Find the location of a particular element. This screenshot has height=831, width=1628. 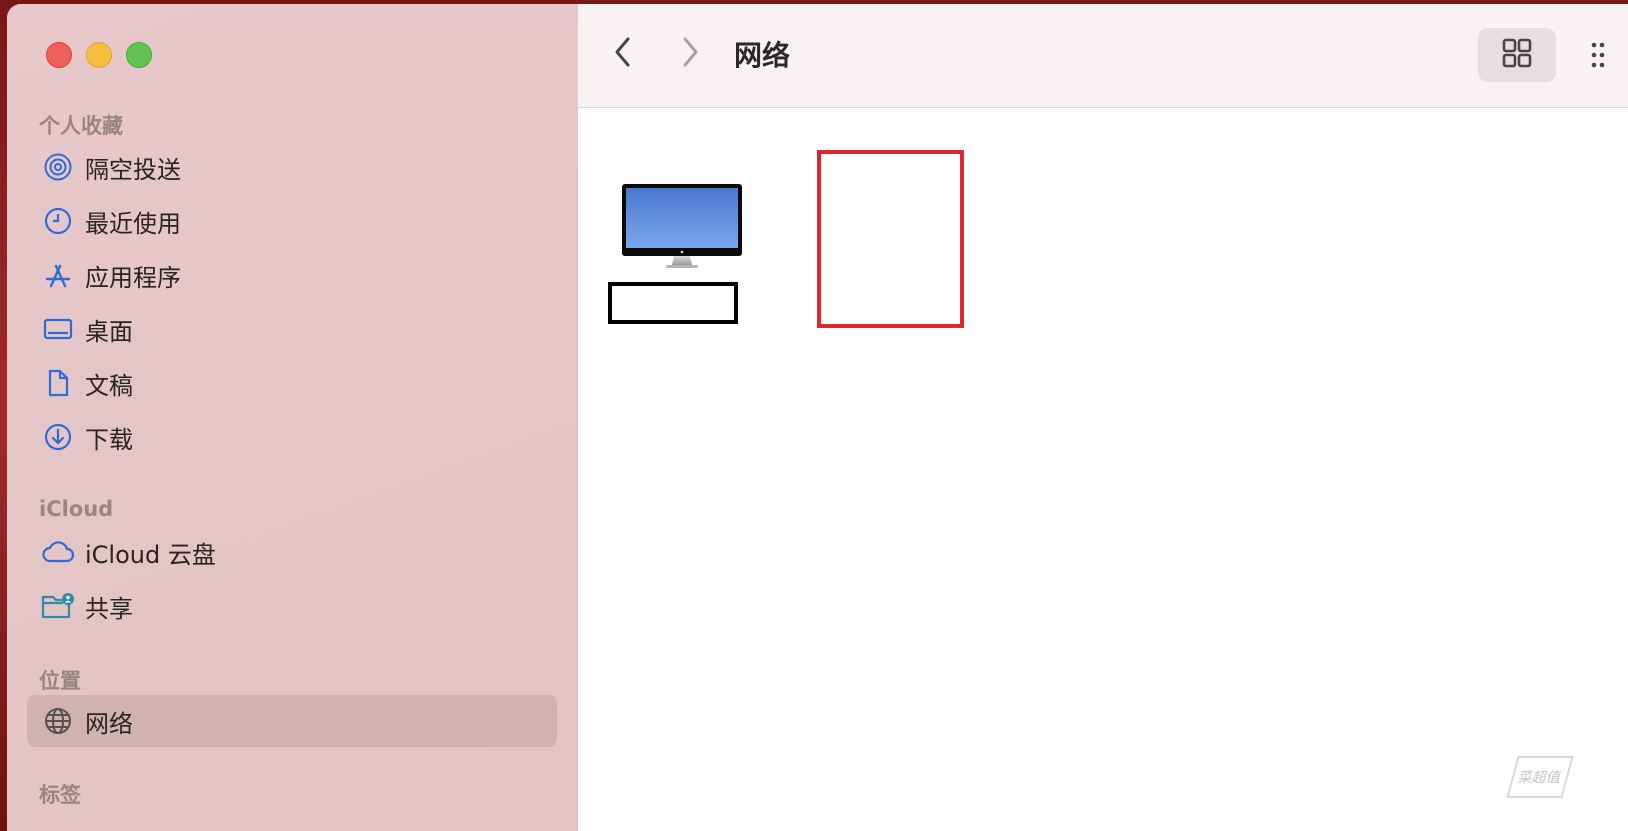

close-window-button is located at coordinates (59, 55).